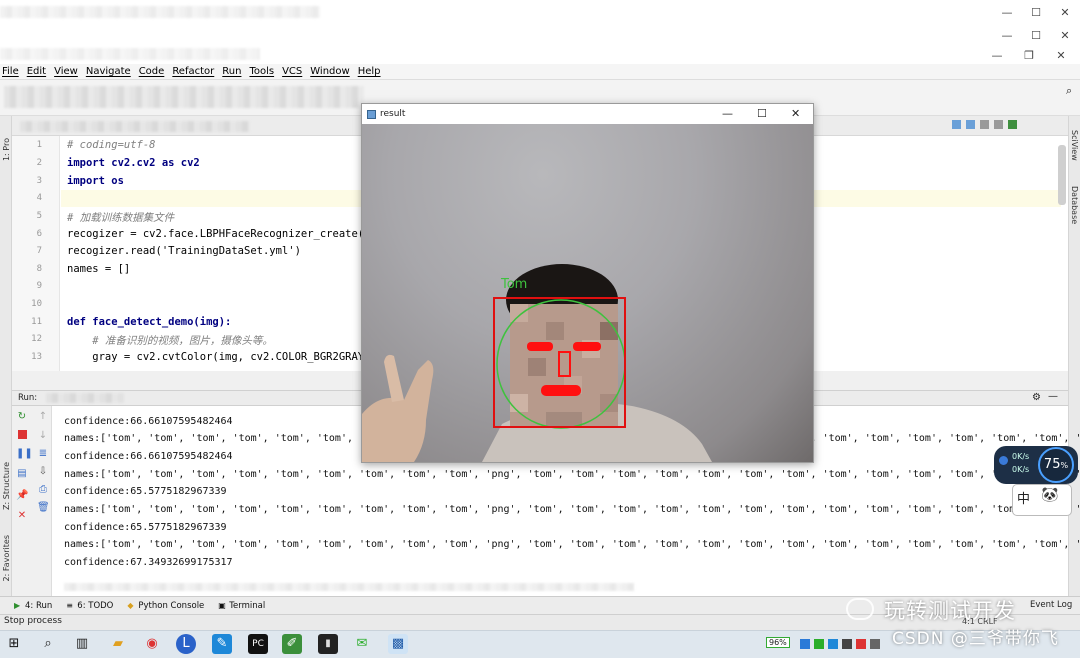  I want to click on ime-toolbar: 中 🐼, so click(1042, 500).